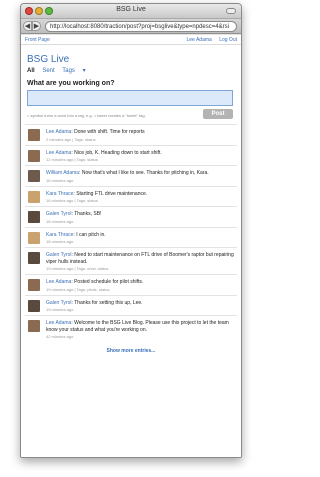  What do you see at coordinates (72, 159) in the screenshot?
I see `entry-meta: 12 minutes ago | Tags: status` at bounding box center [72, 159].